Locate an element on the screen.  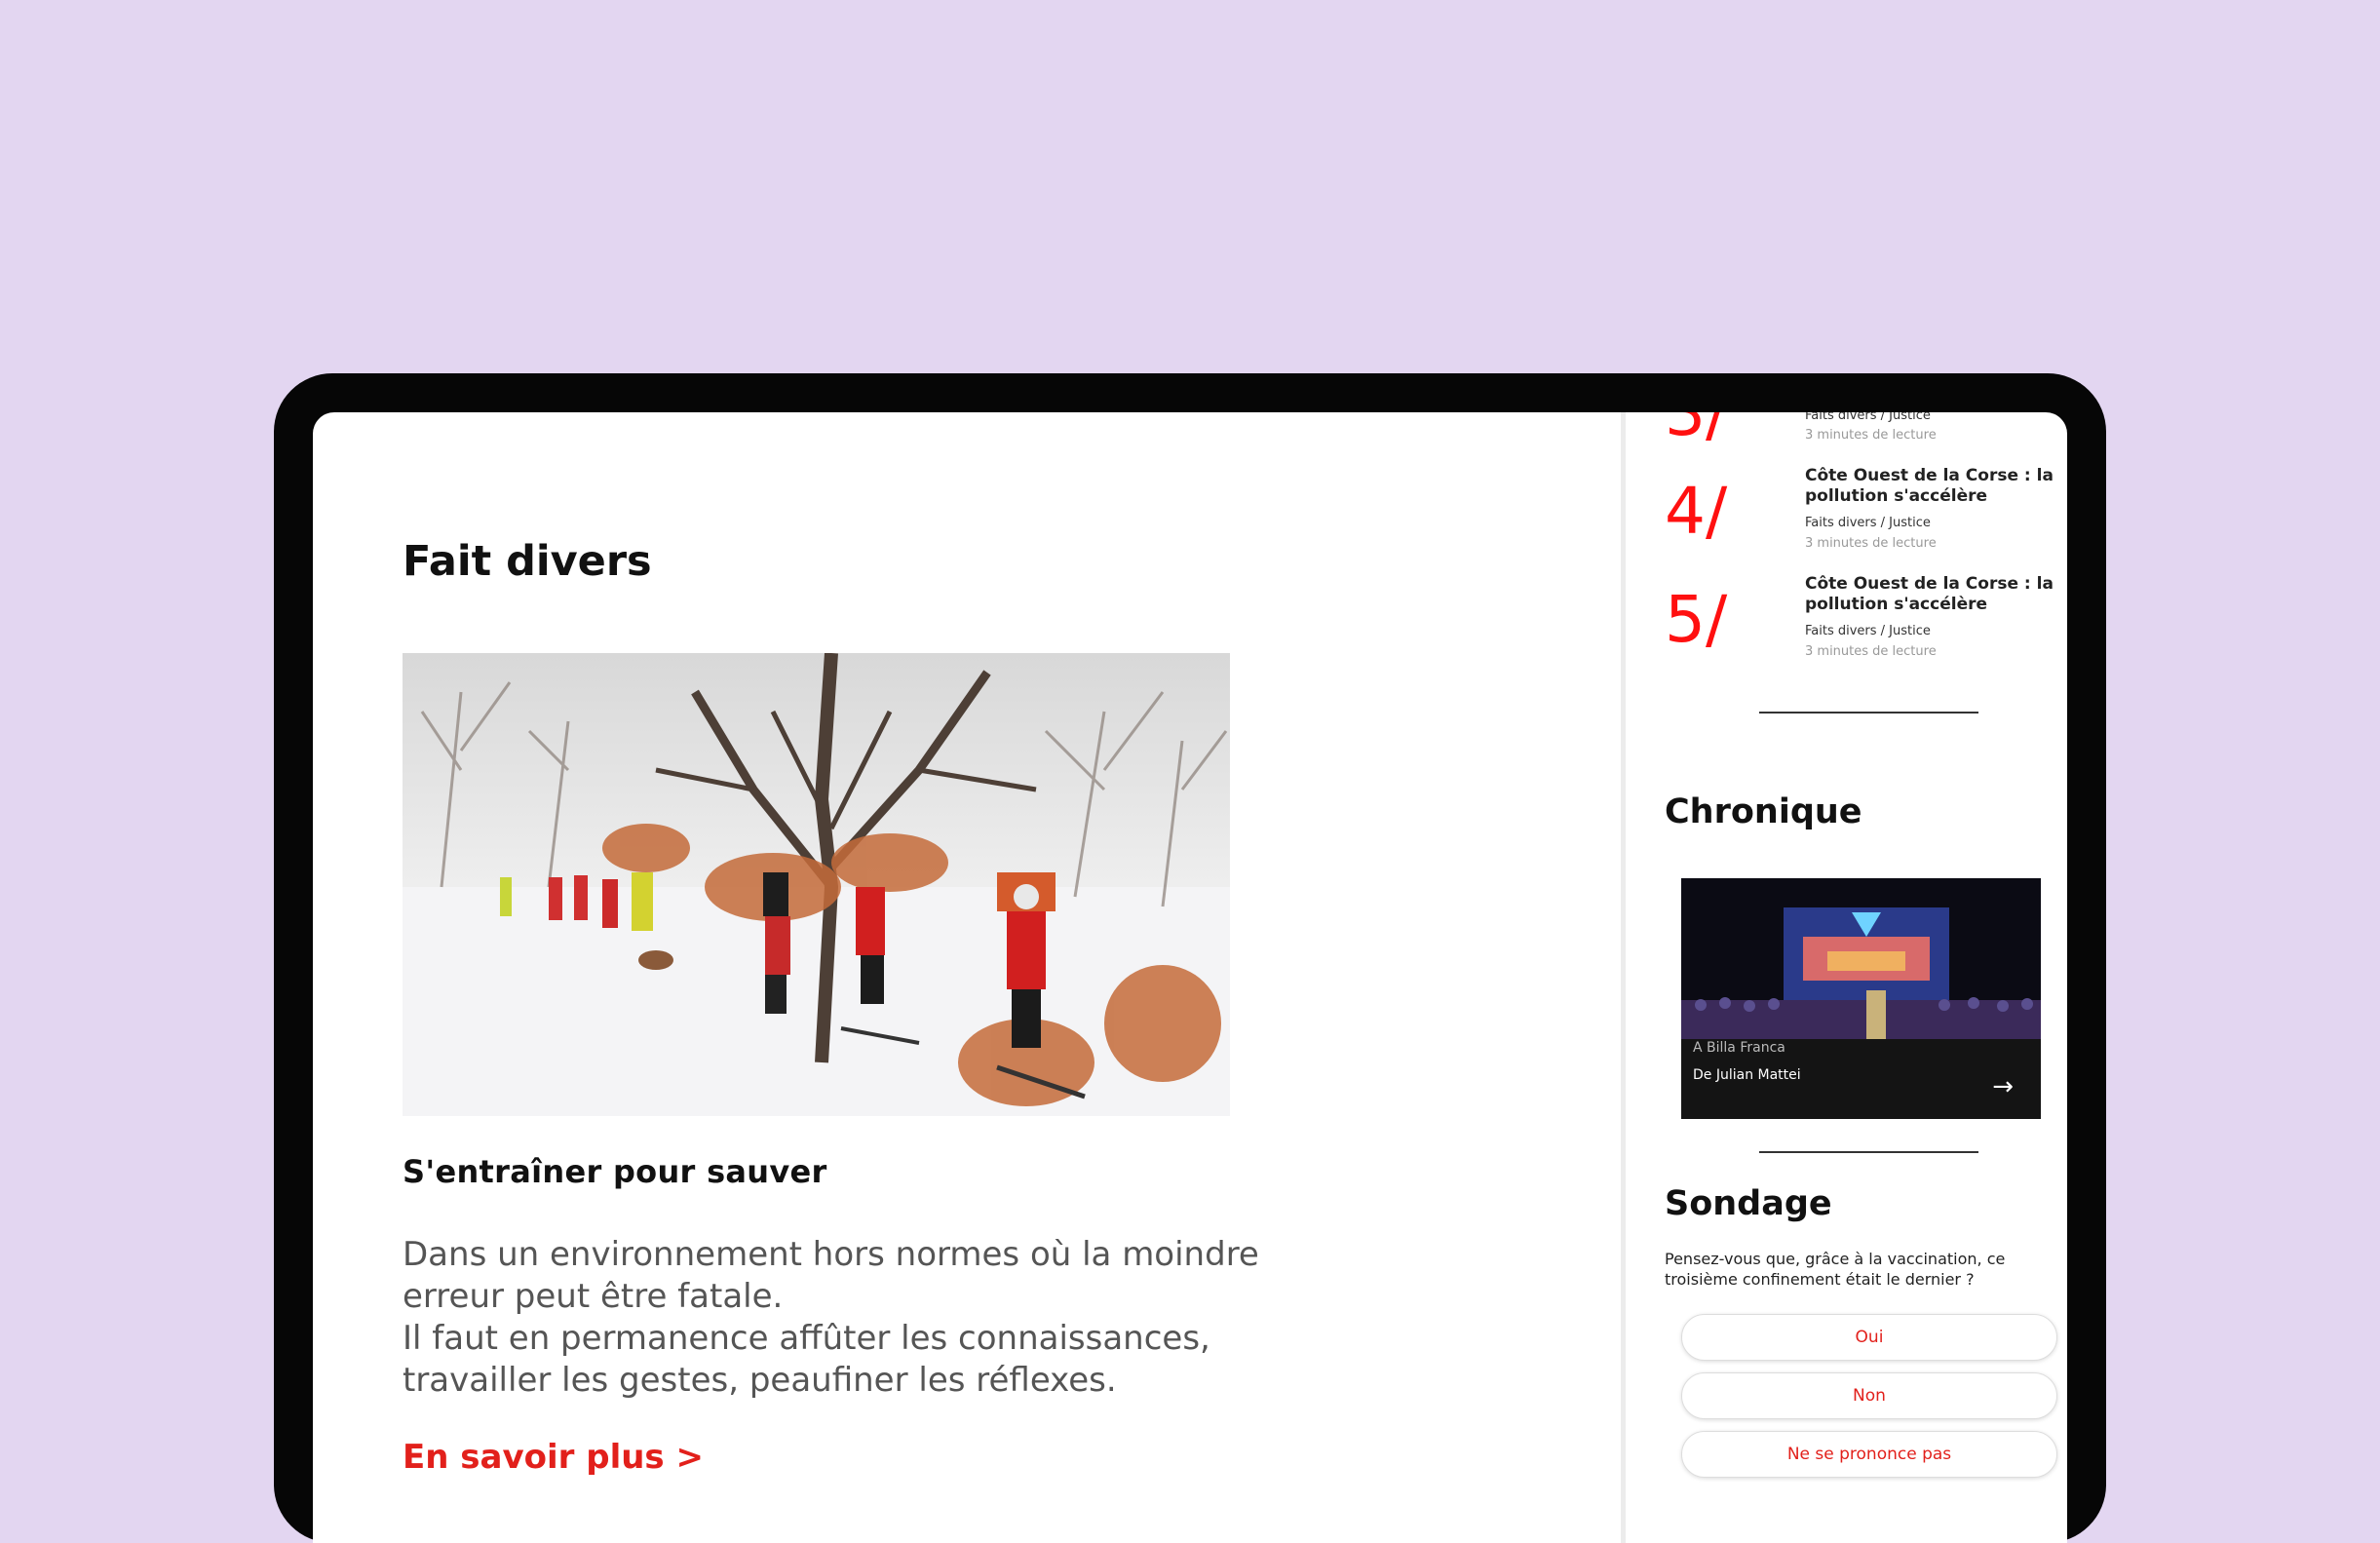
poll-option-non: Non is located at coordinates (1869, 1396).